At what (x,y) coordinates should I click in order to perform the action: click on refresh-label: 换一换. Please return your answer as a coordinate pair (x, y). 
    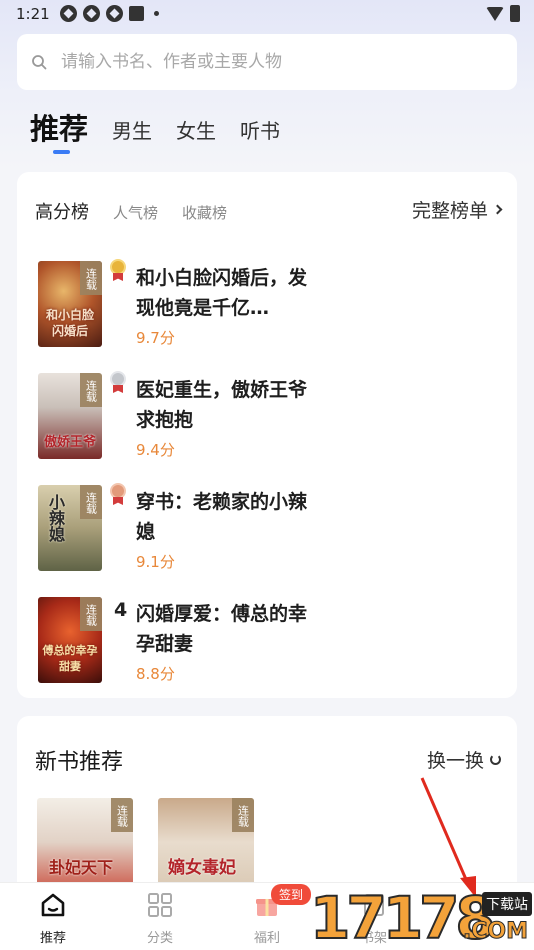
    Looking at the image, I should click on (455, 761).